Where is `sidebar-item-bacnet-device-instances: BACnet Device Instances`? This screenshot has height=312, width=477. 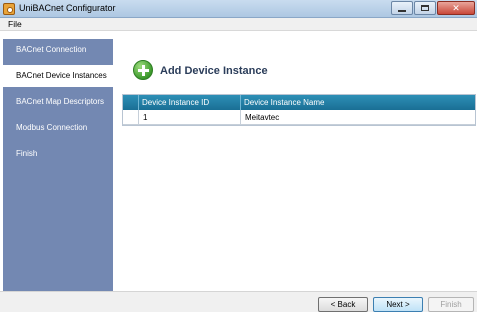 sidebar-item-bacnet-device-instances: BACnet Device Instances is located at coordinates (58, 76).